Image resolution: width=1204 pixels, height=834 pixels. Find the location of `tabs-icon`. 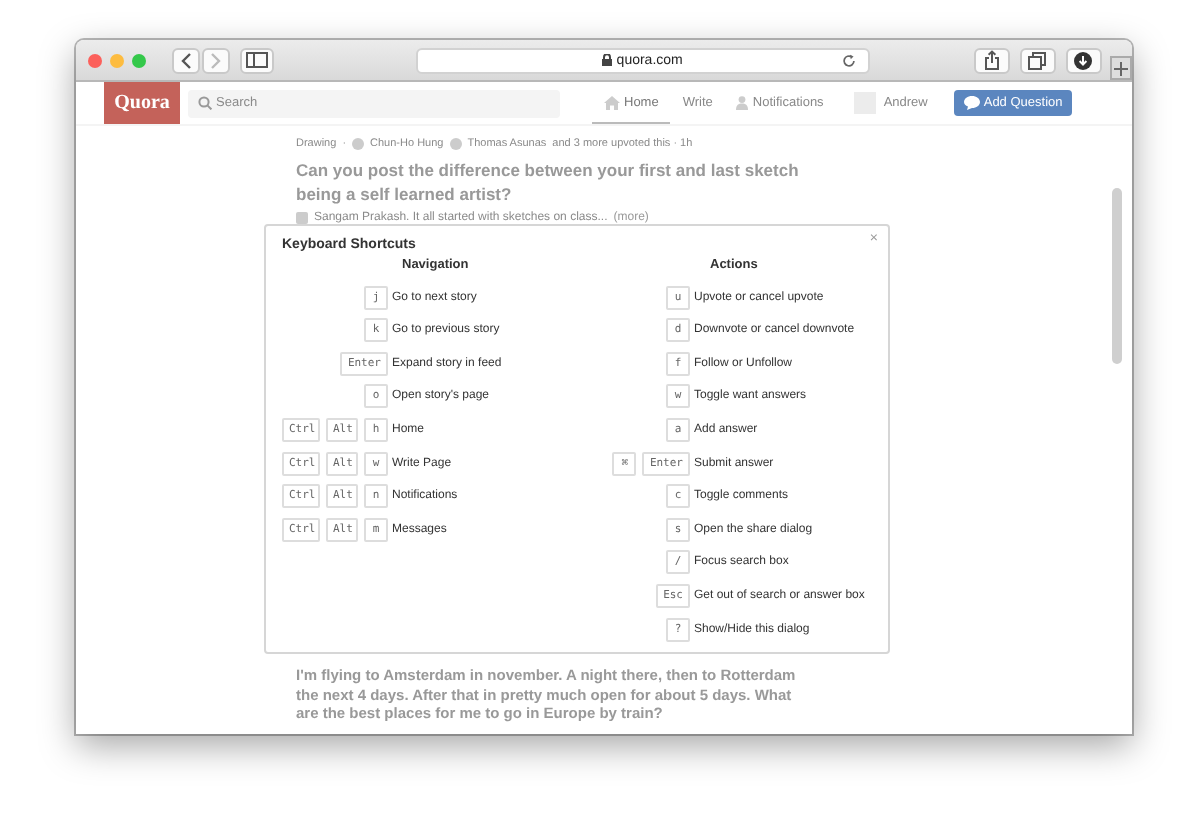

tabs-icon is located at coordinates (1037, 60).